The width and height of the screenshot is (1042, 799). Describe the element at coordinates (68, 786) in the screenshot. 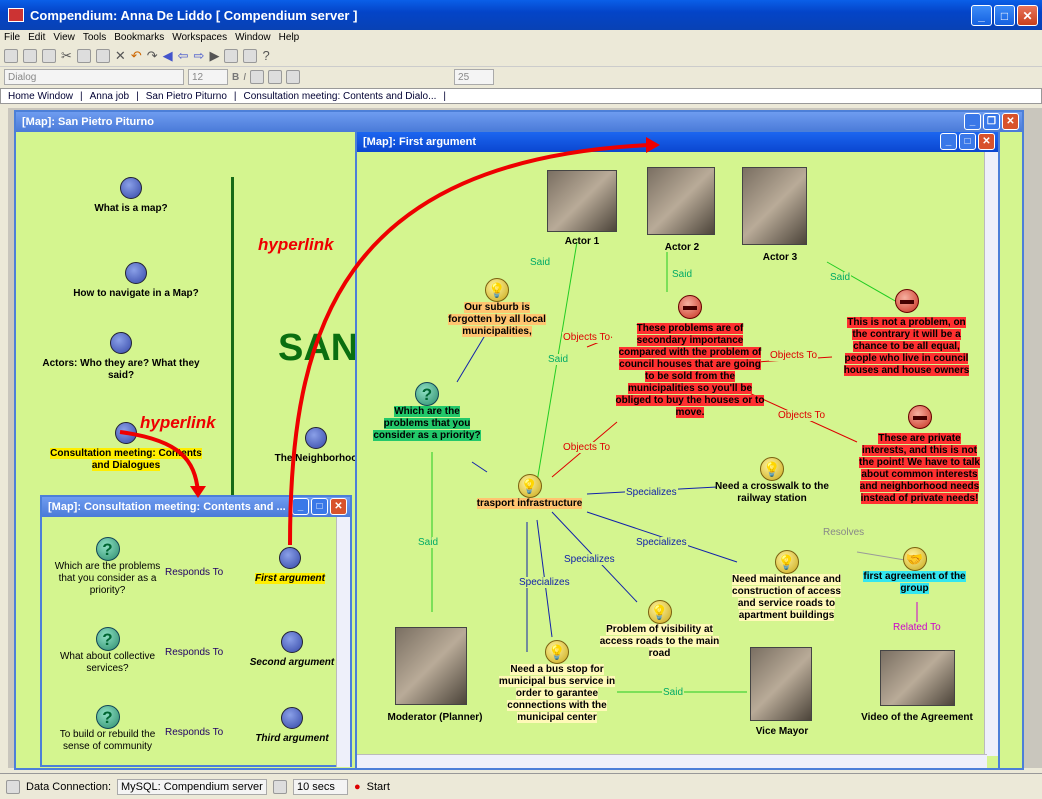

I see `connection-label: Data Connection:` at that location.